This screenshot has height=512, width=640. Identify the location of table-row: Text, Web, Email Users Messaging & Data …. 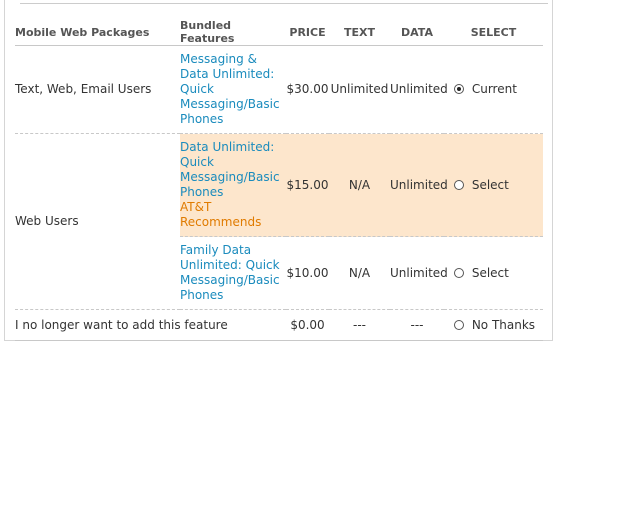
(279, 89).